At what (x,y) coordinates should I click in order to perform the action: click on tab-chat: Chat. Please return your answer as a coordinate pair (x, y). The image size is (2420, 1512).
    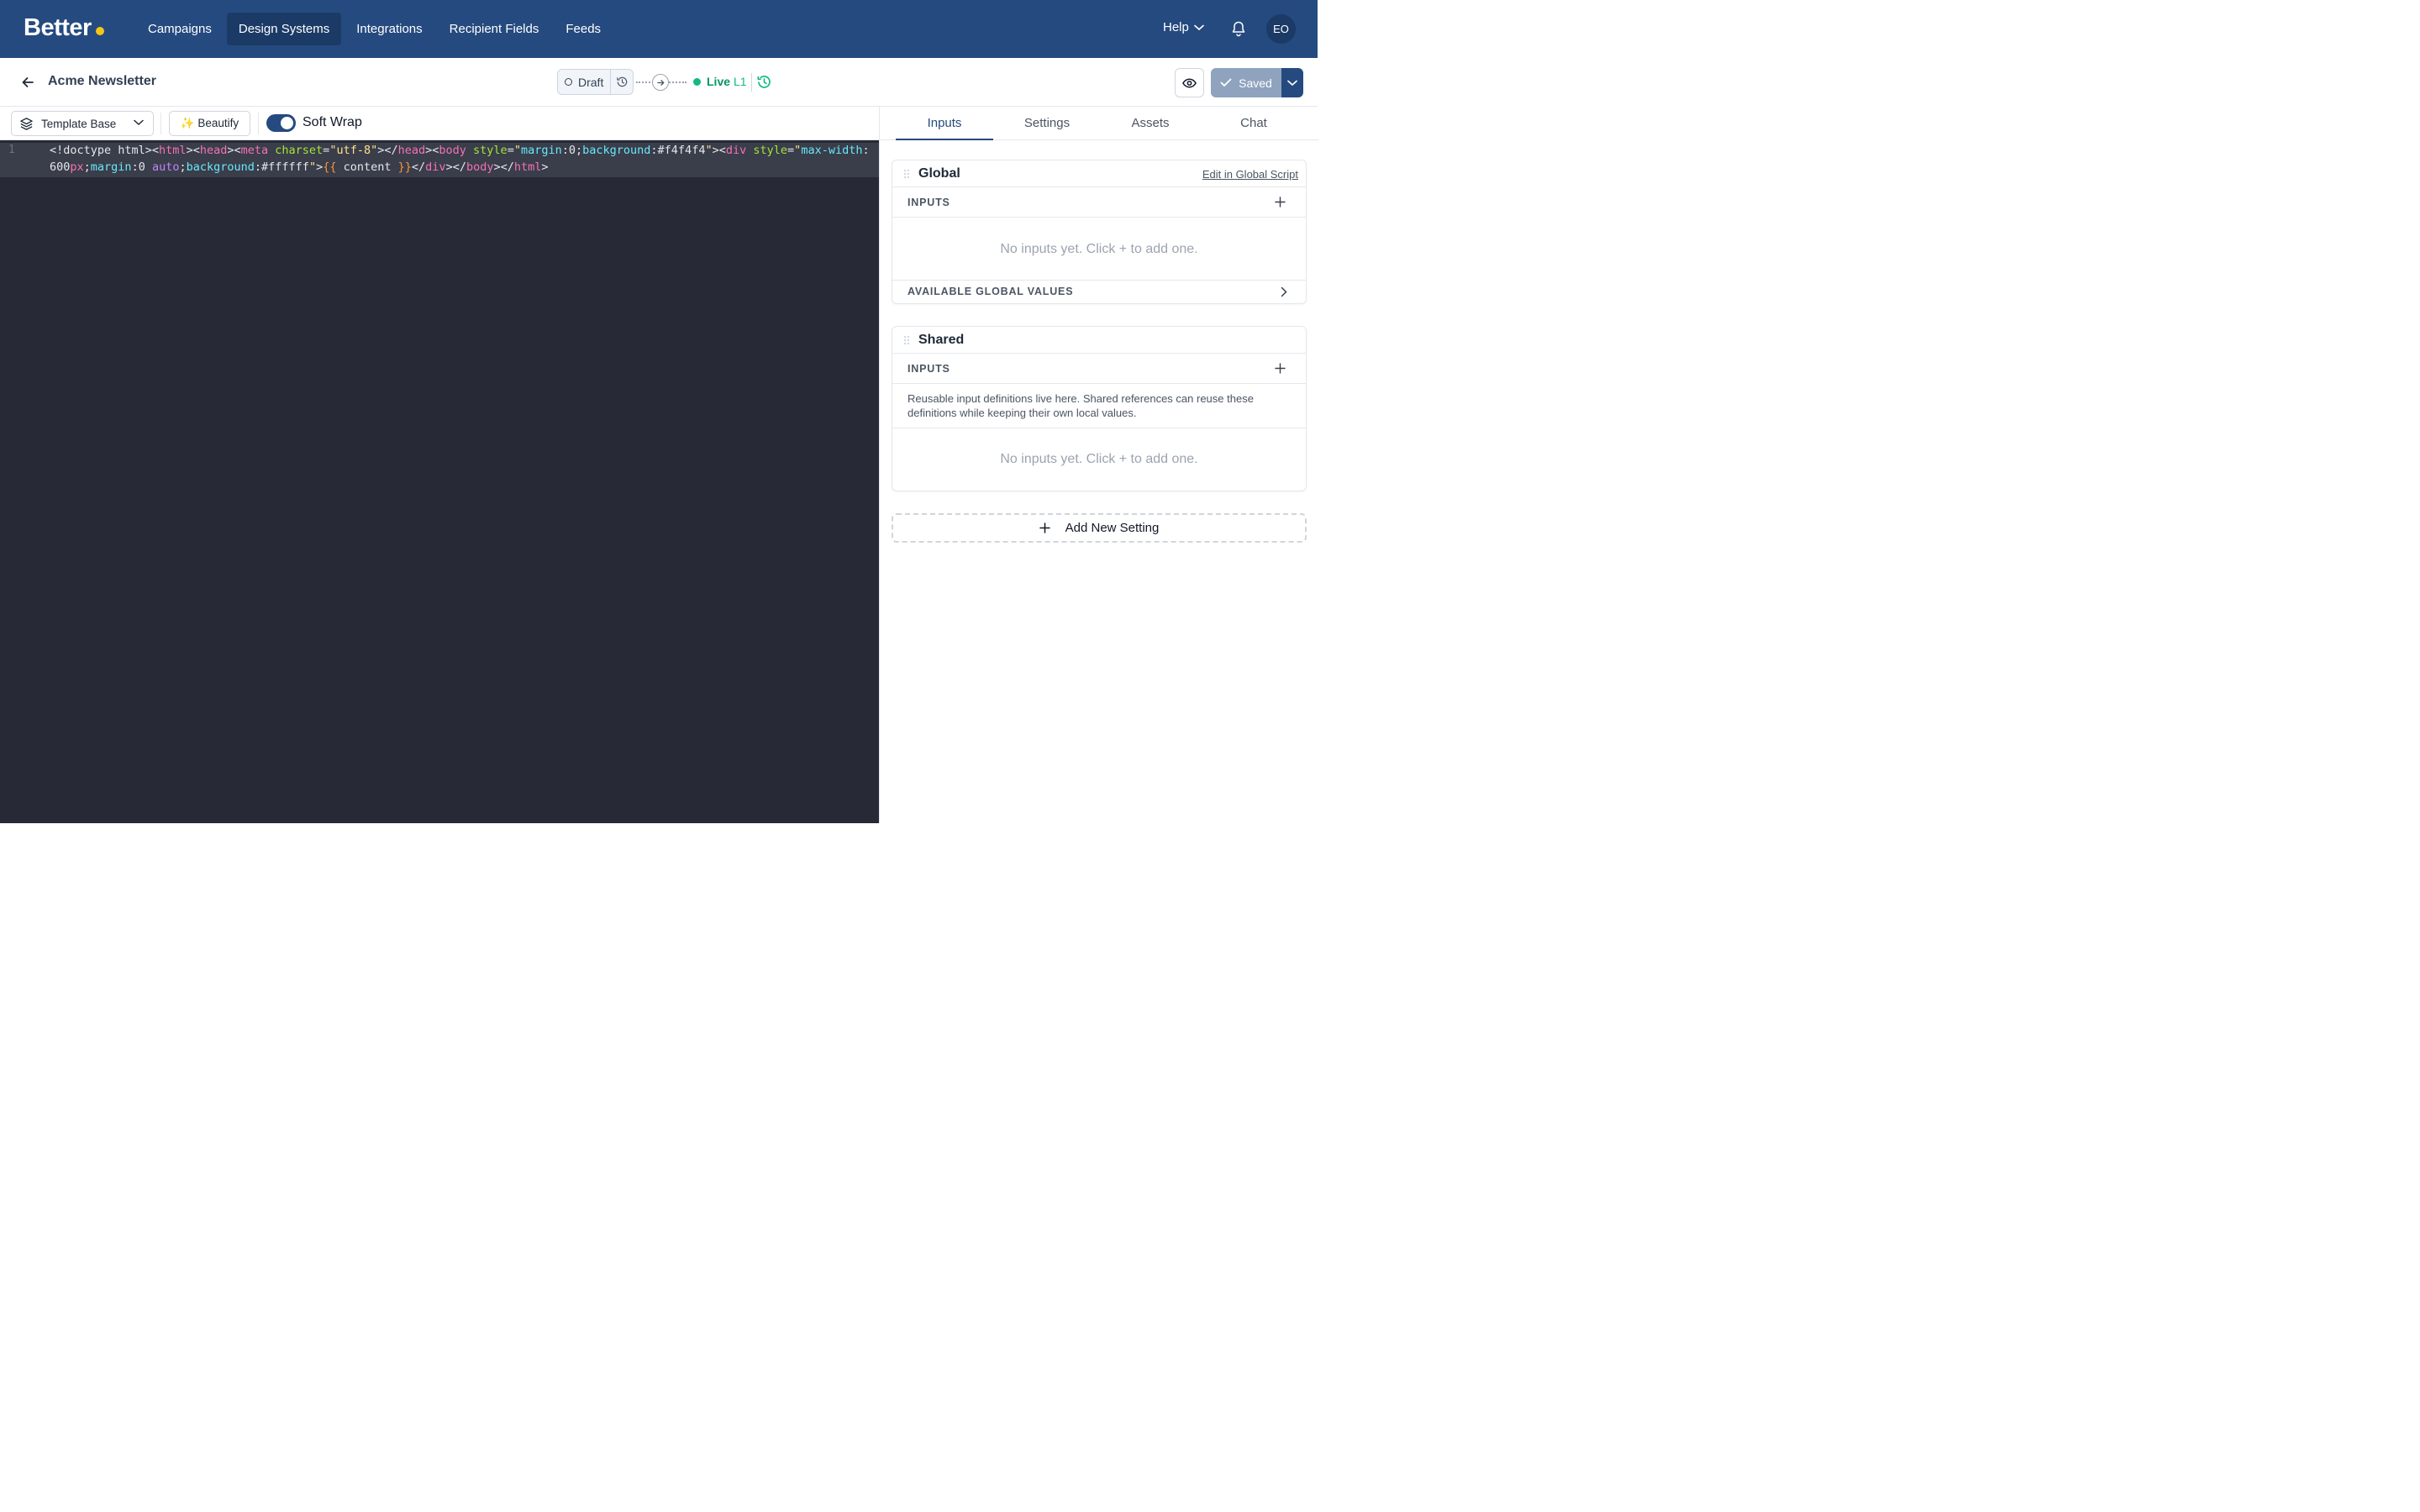
    Looking at the image, I should click on (1254, 123).